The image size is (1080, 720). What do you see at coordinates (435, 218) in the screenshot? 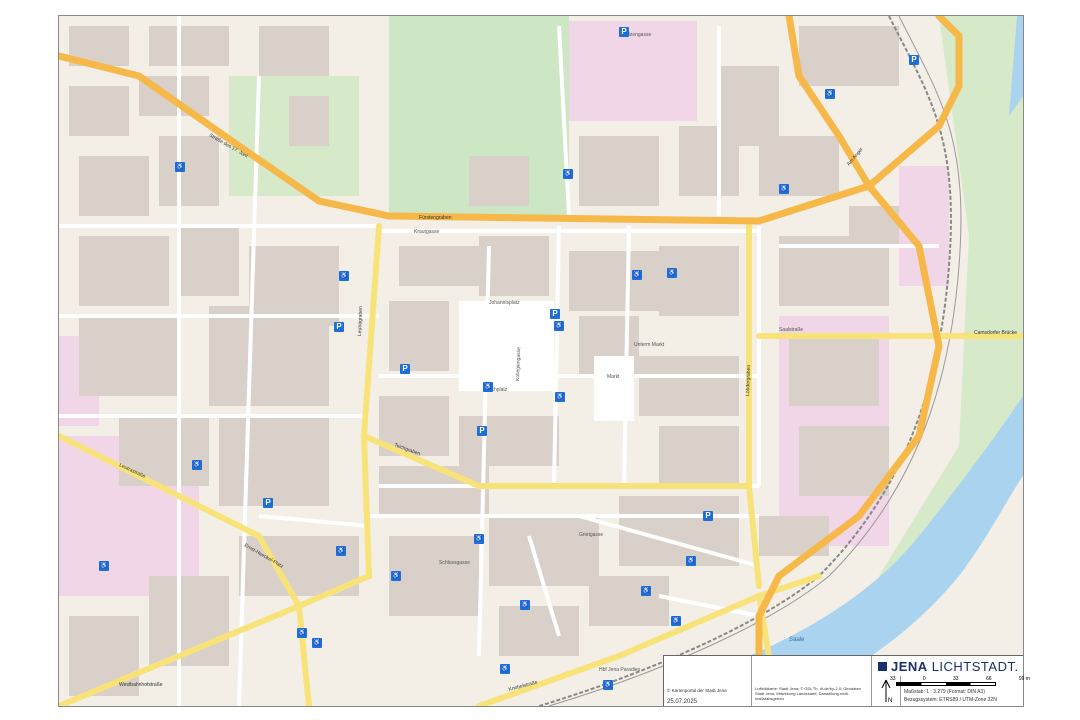
I see `label-fuerstengraben: Fürstengraben` at bounding box center [435, 218].